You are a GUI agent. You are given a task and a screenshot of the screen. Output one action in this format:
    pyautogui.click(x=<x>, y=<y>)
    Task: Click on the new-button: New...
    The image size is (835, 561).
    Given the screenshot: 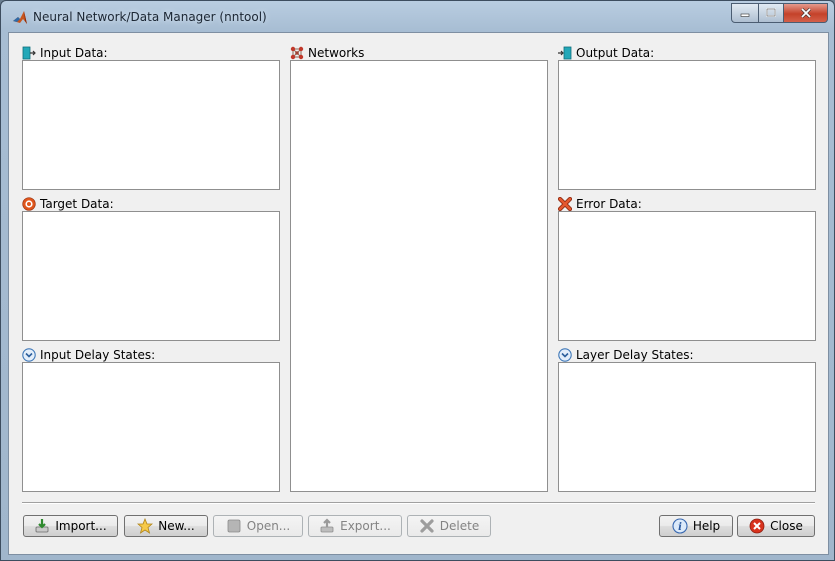 What is the action you would take?
    pyautogui.click(x=166, y=526)
    